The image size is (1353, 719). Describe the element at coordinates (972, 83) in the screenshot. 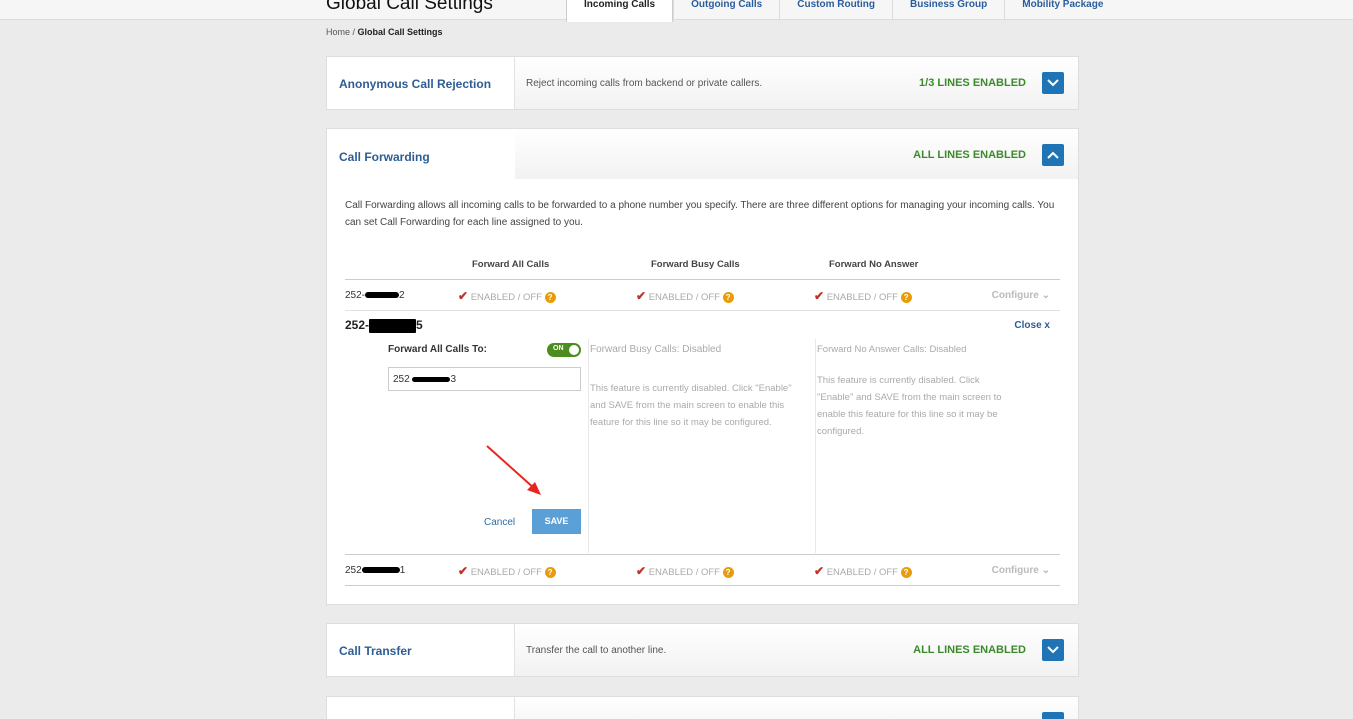

I see `anonymous-status: 1/3 LINES ENABLED` at that location.